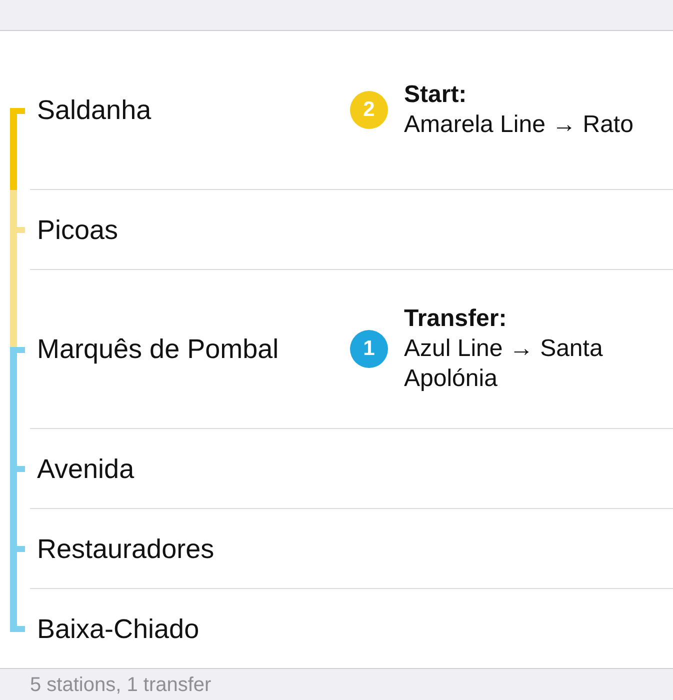 This screenshot has height=700, width=673. What do you see at coordinates (435, 95) in the screenshot?
I see `step-title: Start:` at bounding box center [435, 95].